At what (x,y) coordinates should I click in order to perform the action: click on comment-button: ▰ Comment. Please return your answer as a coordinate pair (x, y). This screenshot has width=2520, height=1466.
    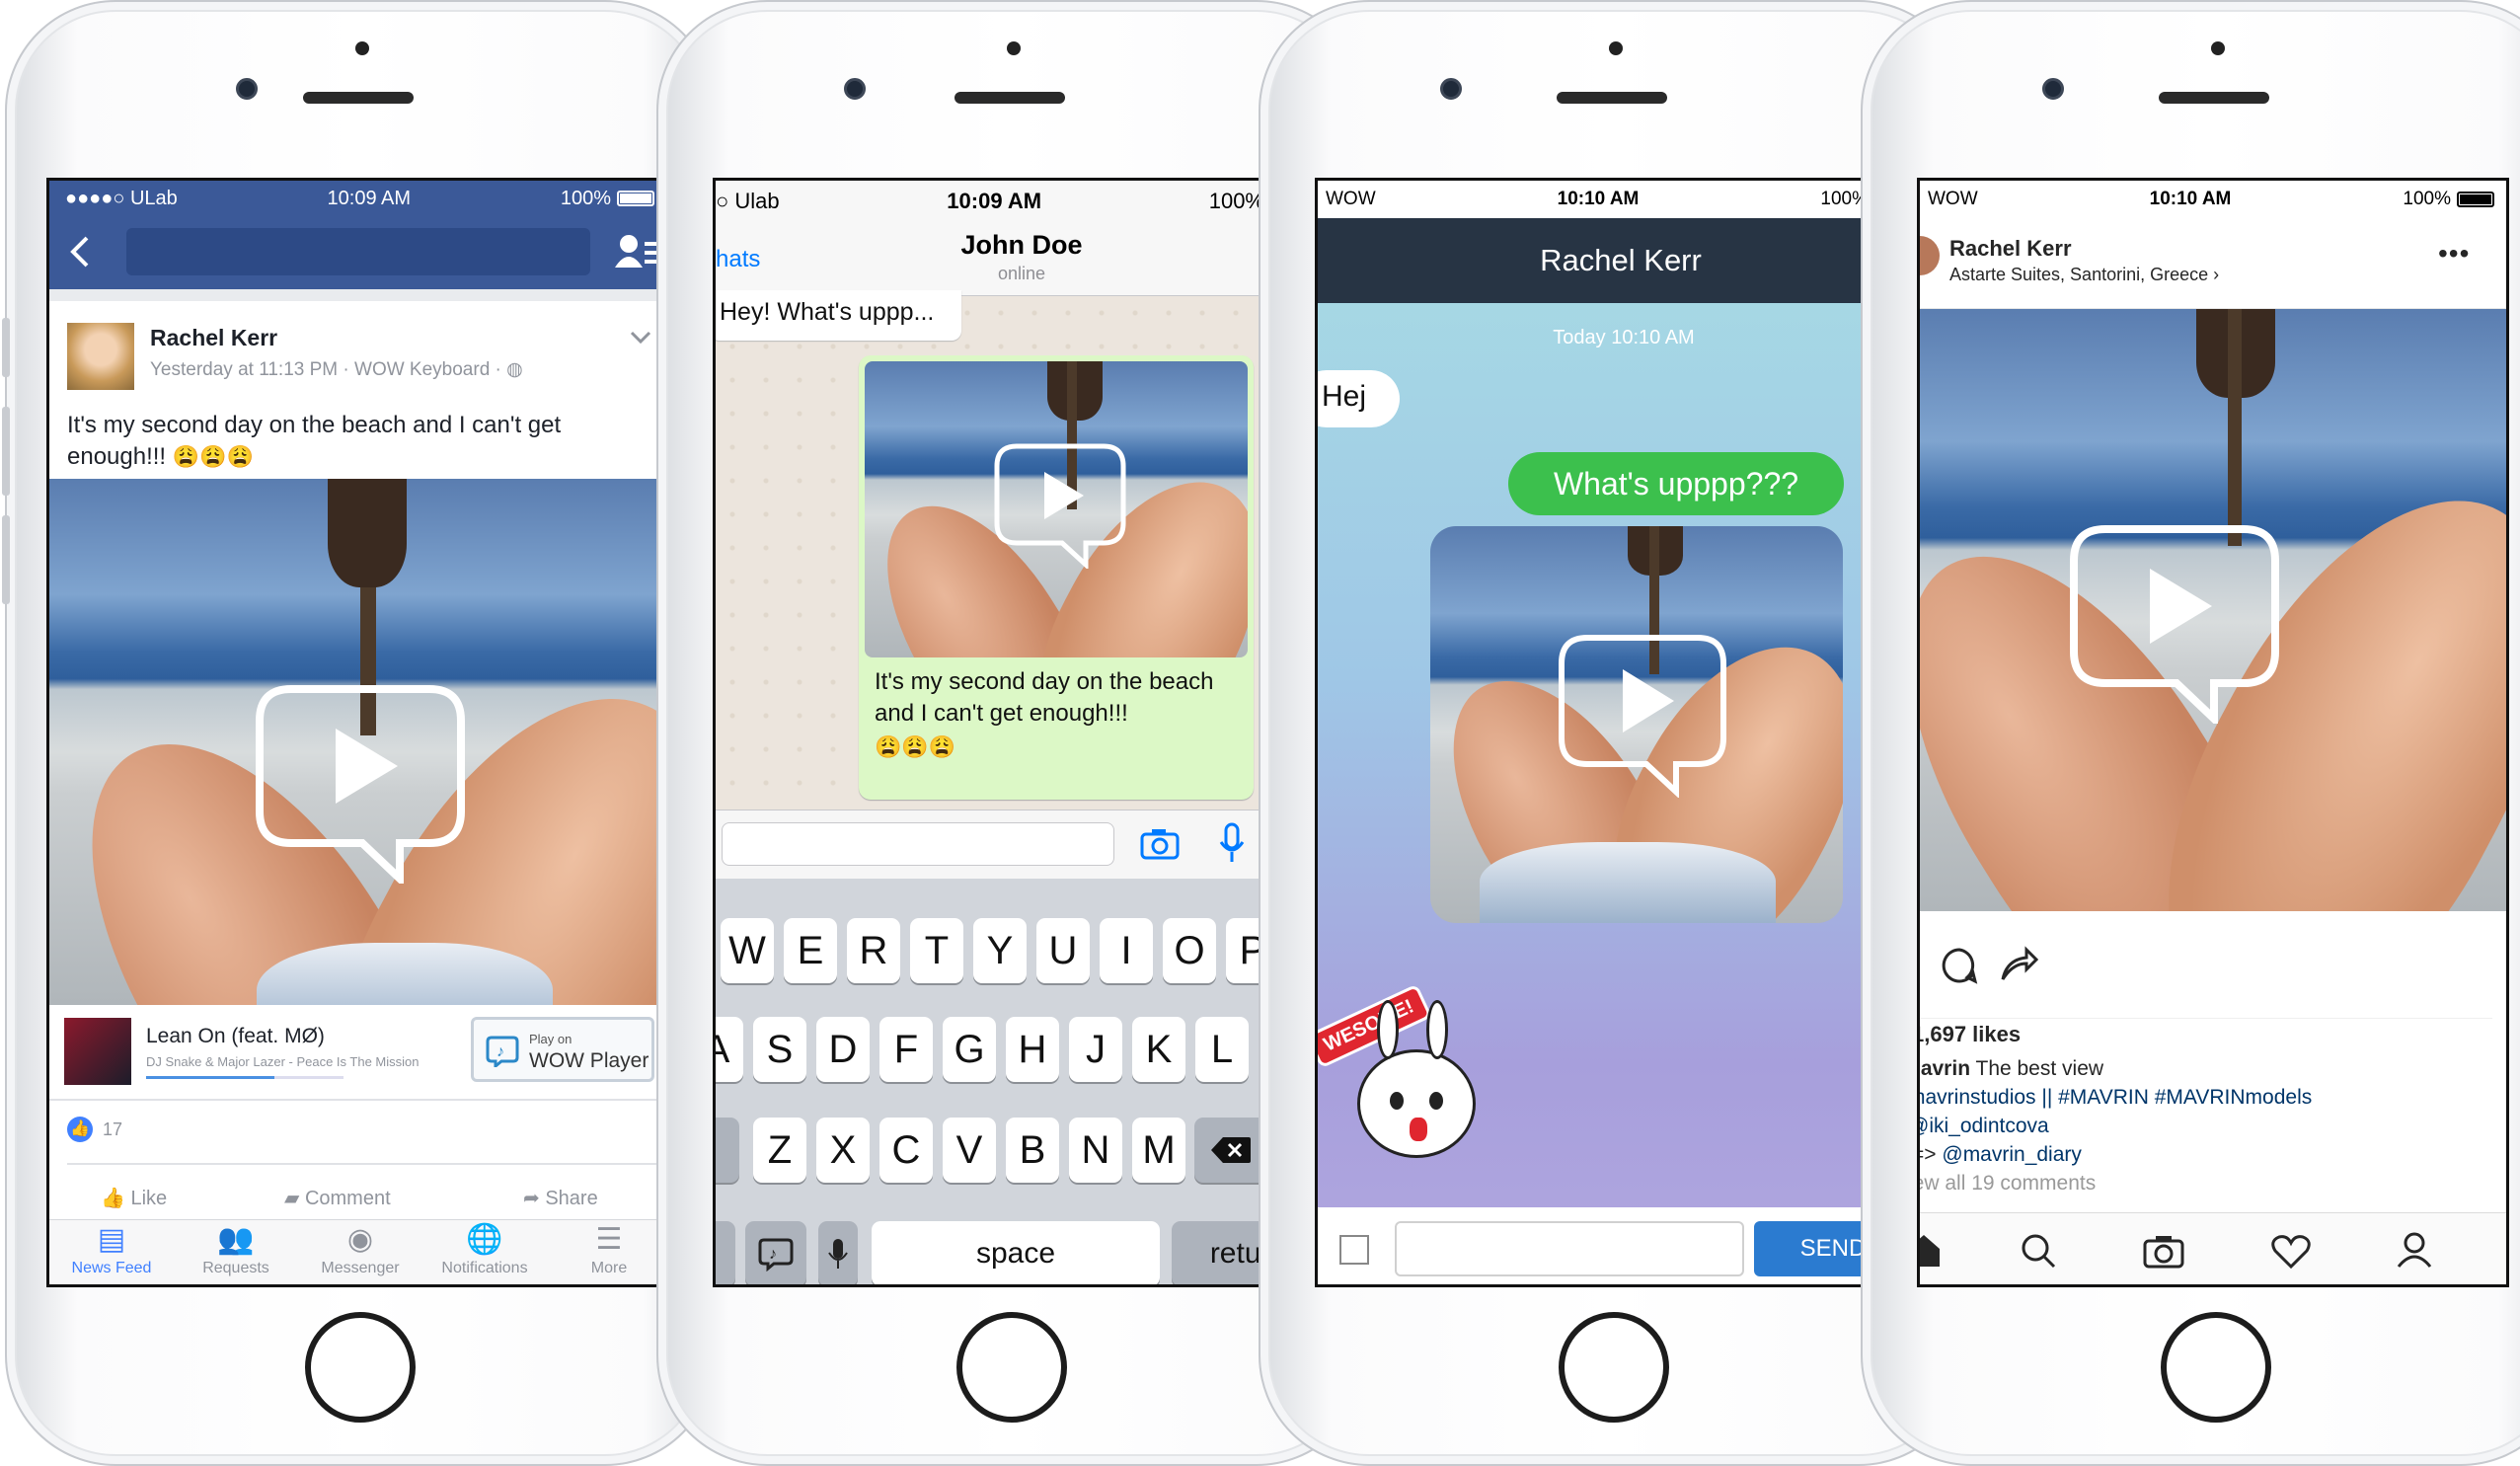
    Looking at the image, I should click on (337, 1198).